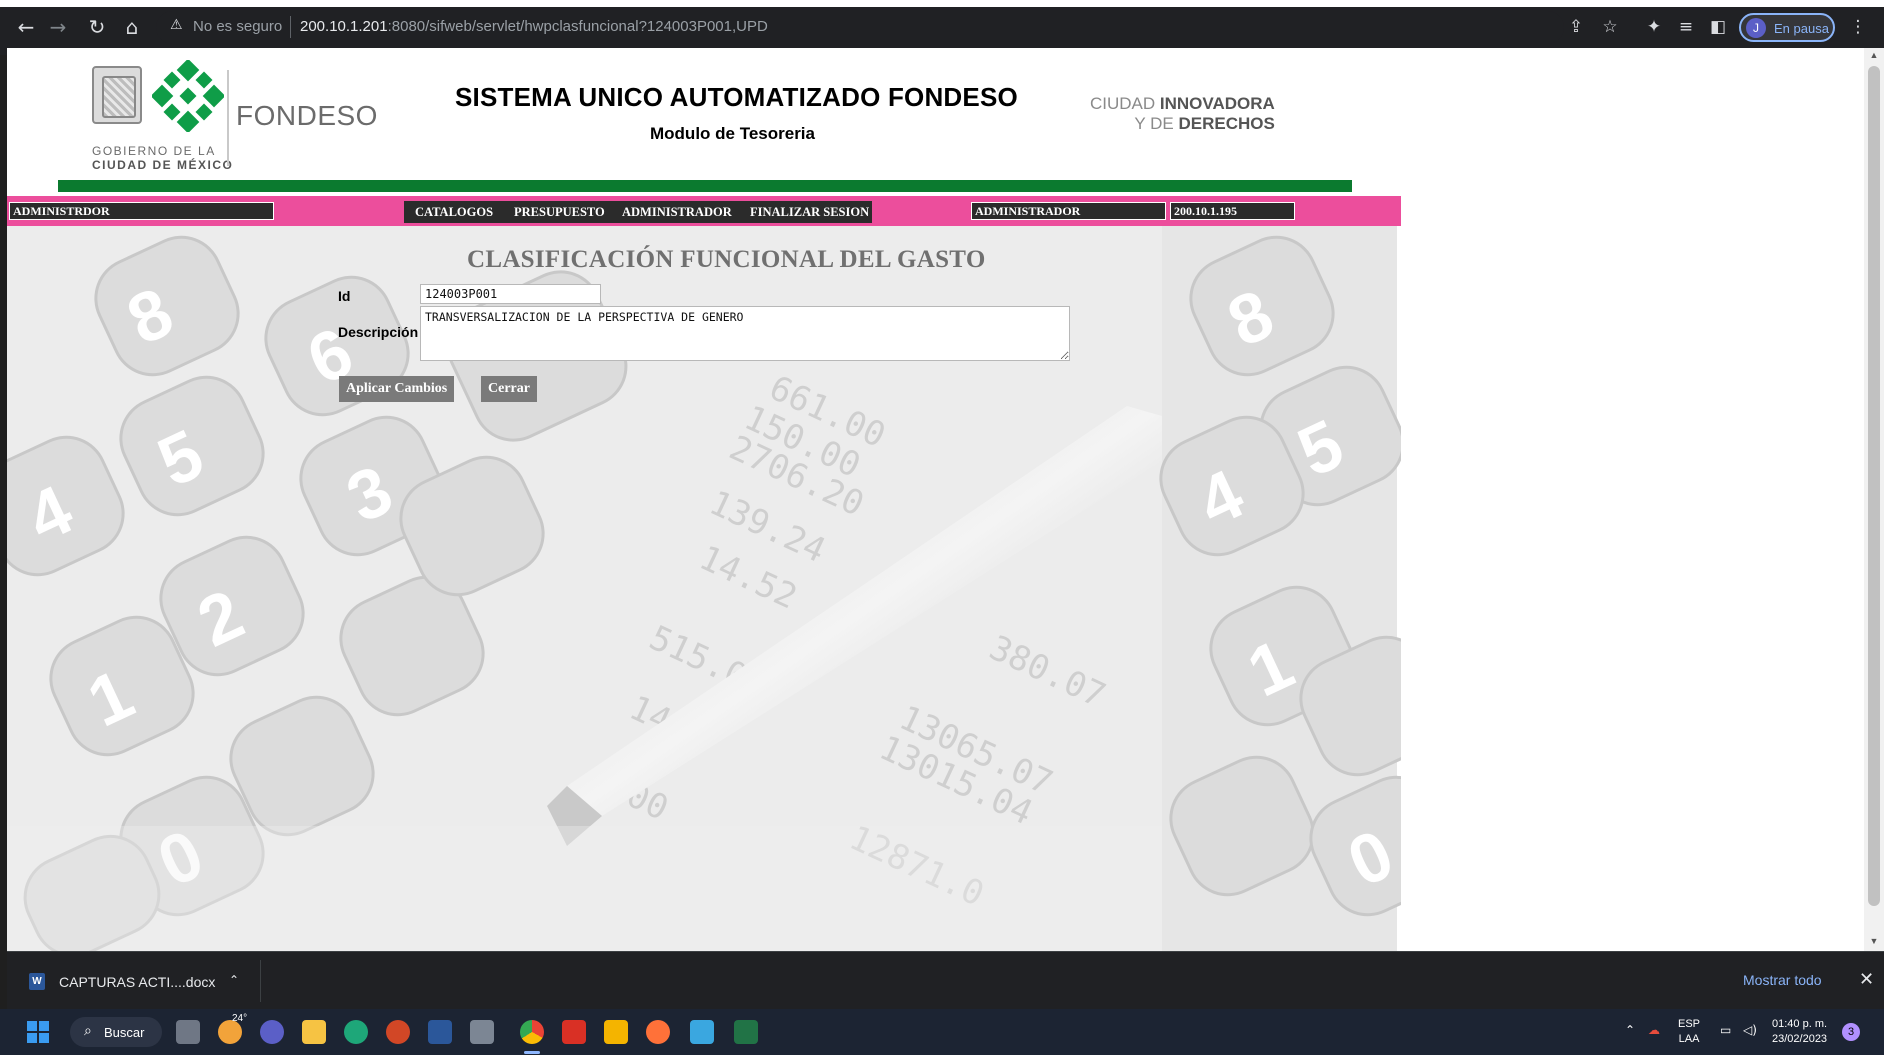 This screenshot has height=1055, width=1884. What do you see at coordinates (38, 1032) in the screenshot?
I see `windows-start-icon` at bounding box center [38, 1032].